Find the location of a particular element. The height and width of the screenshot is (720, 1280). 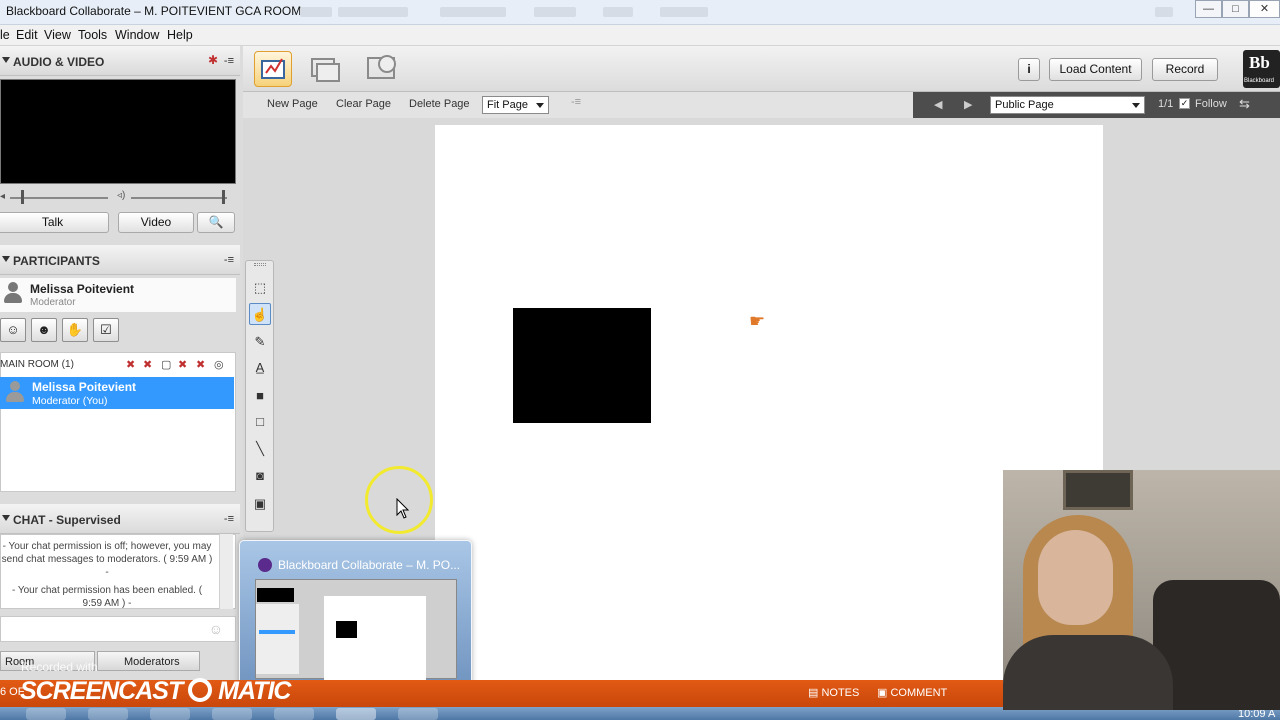

user-name: Melissa Poitevient is located at coordinates (82, 289).